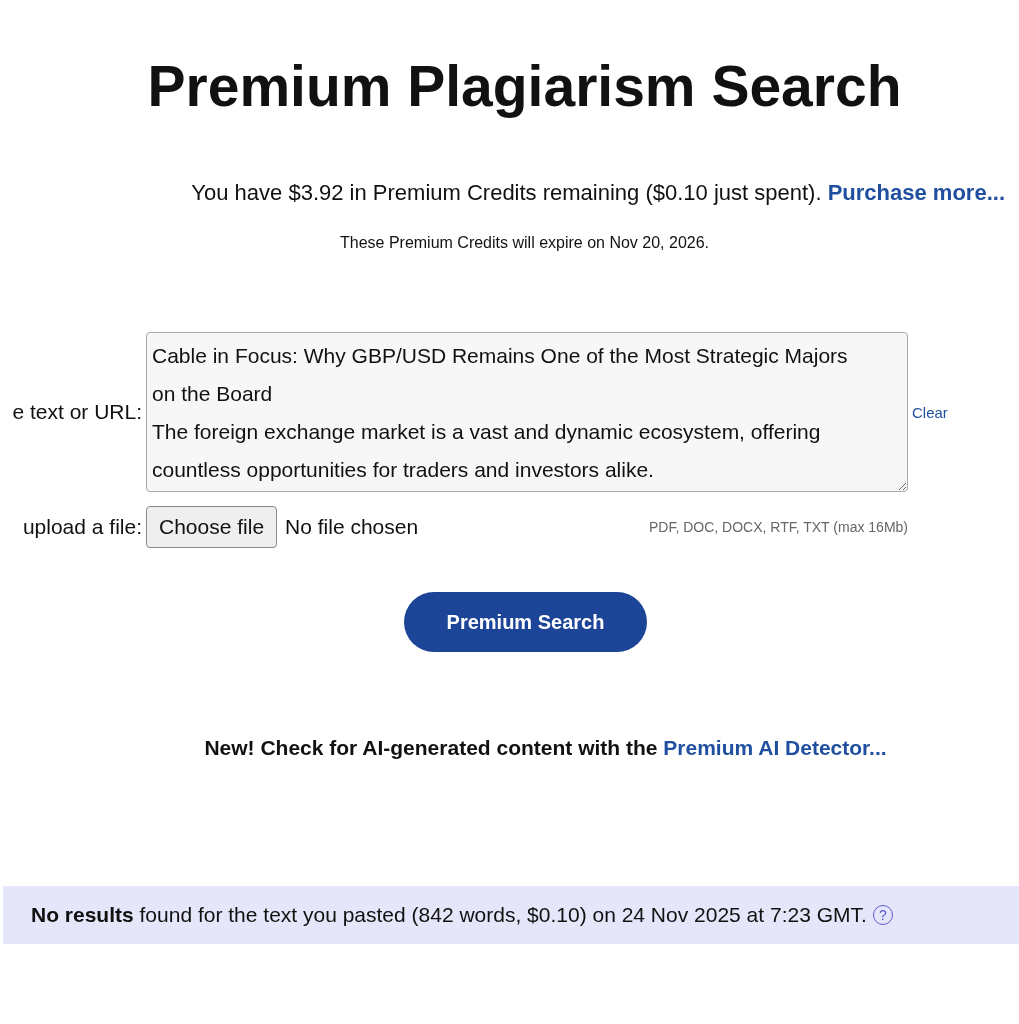 This screenshot has height=1024, width=1019. What do you see at coordinates (352, 527) in the screenshot?
I see `file-status: No file chosen` at bounding box center [352, 527].